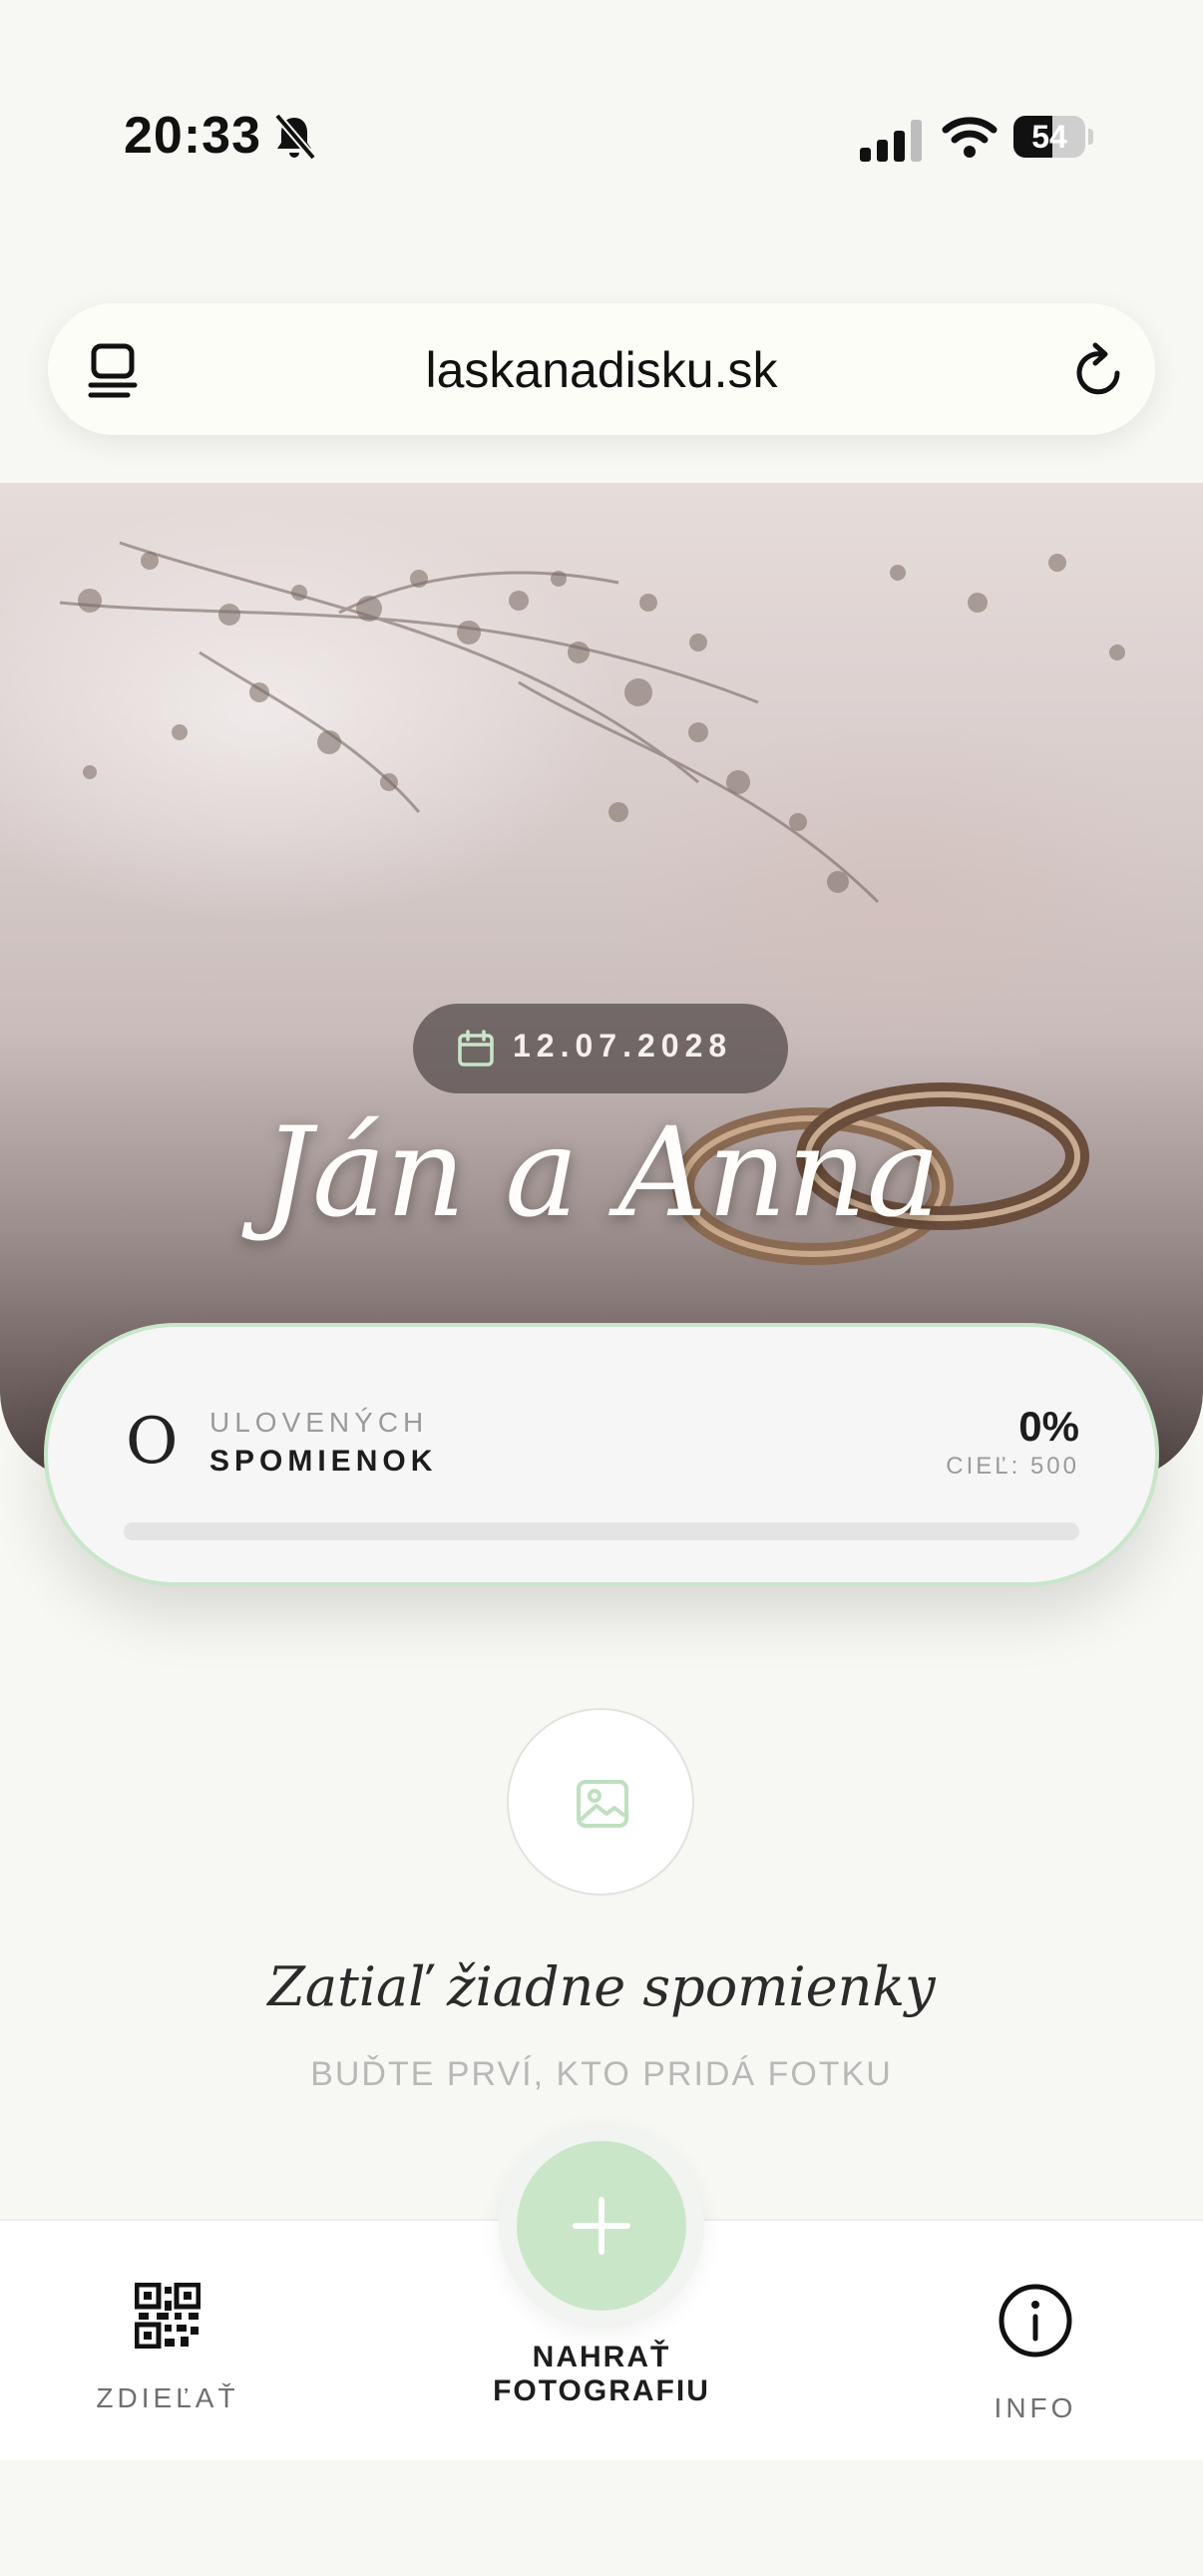 The image size is (1203, 2576). Describe the element at coordinates (601, 1986) in the screenshot. I see `empty-state-title: Zatiaľ žiadne spomienky` at that location.